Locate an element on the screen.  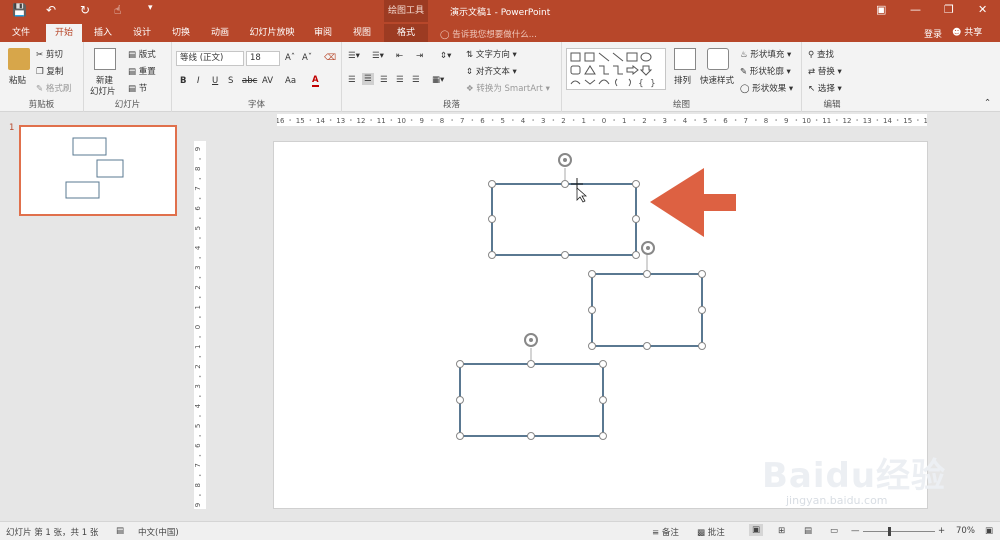
font-size-select: 18 is located at coordinates (263, 58).